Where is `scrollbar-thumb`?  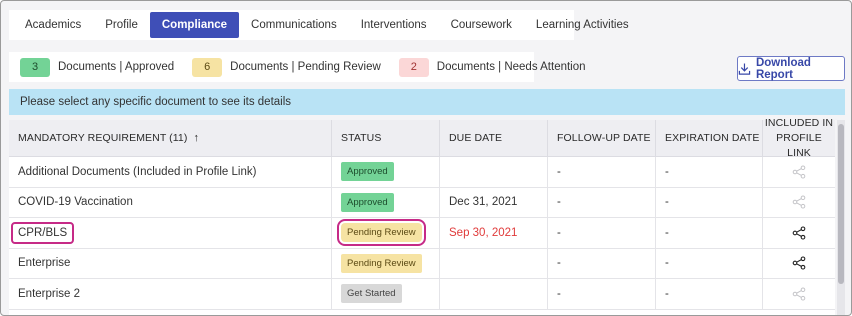
scrollbar-thumb is located at coordinates (841, 204).